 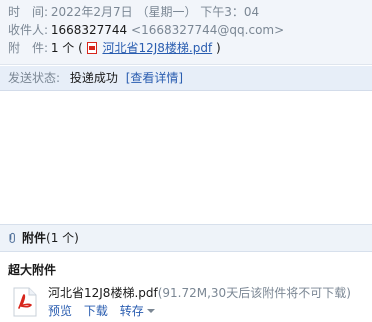 What do you see at coordinates (186, 78) in the screenshot?
I see `send-status-bar: 发送状态: 投递成功 [查看详情]` at bounding box center [186, 78].